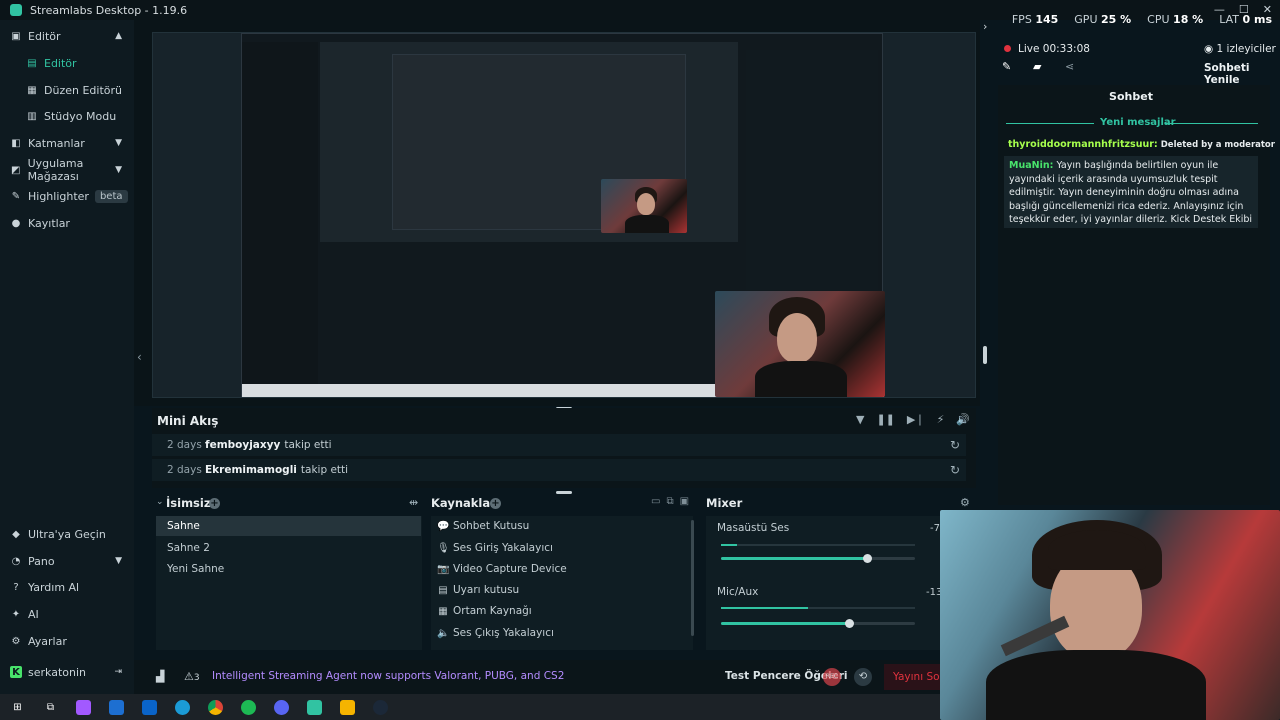 The width and height of the screenshot is (1280, 720). I want to click on sources-scrollbar, so click(692, 578).